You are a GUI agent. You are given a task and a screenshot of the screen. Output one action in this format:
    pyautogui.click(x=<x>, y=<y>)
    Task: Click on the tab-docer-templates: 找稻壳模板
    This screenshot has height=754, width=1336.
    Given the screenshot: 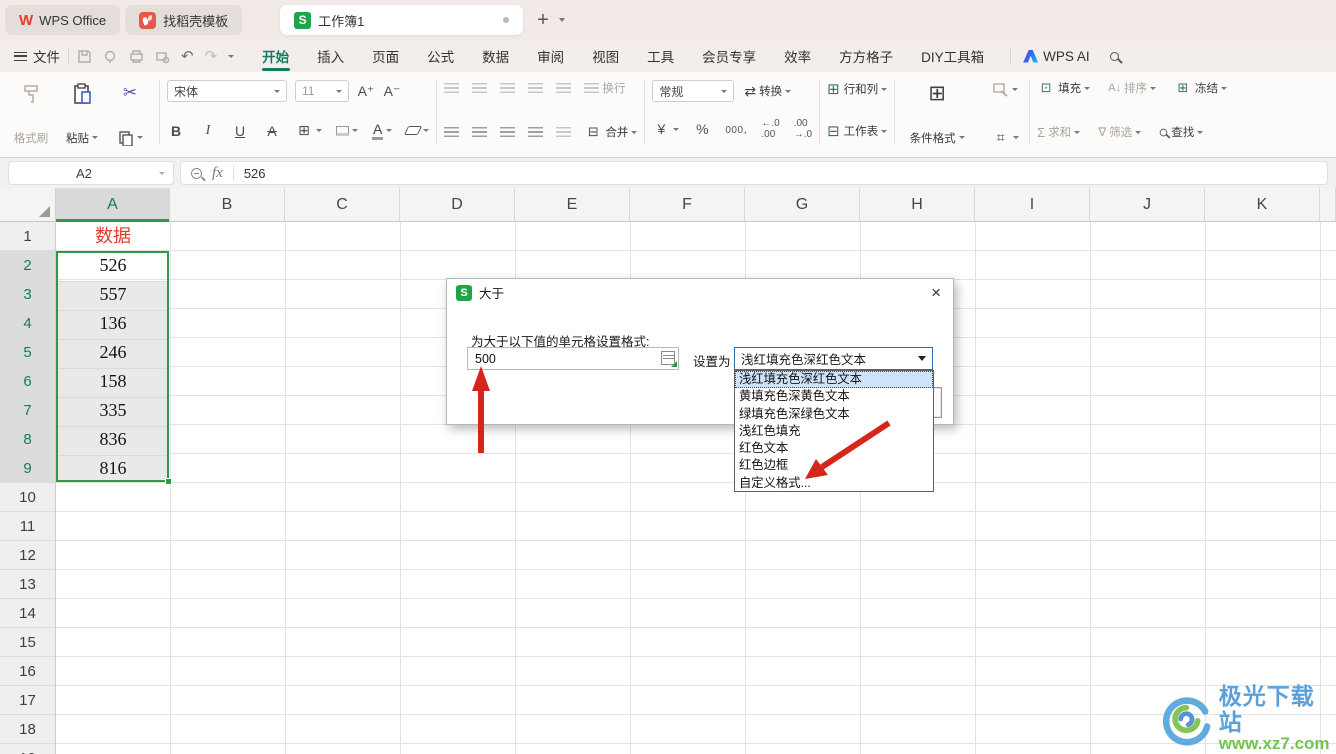 What is the action you would take?
    pyautogui.click(x=184, y=20)
    